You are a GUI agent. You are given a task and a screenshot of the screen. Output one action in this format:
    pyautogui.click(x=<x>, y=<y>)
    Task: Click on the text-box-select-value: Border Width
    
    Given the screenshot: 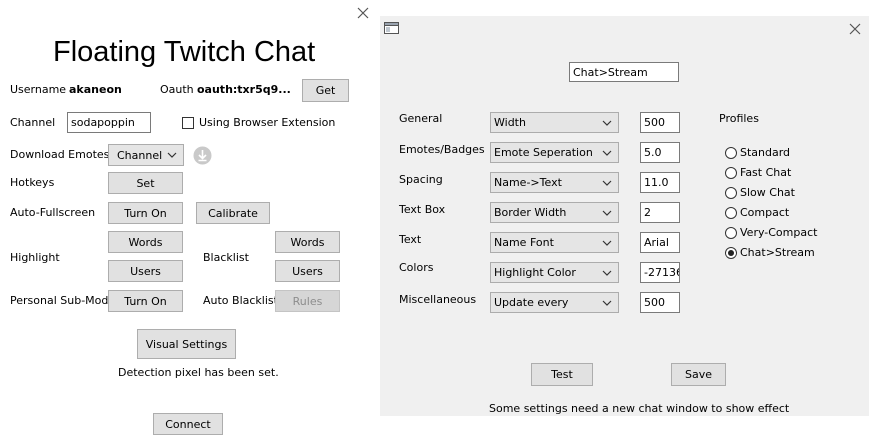 What is the action you would take?
    pyautogui.click(x=530, y=212)
    